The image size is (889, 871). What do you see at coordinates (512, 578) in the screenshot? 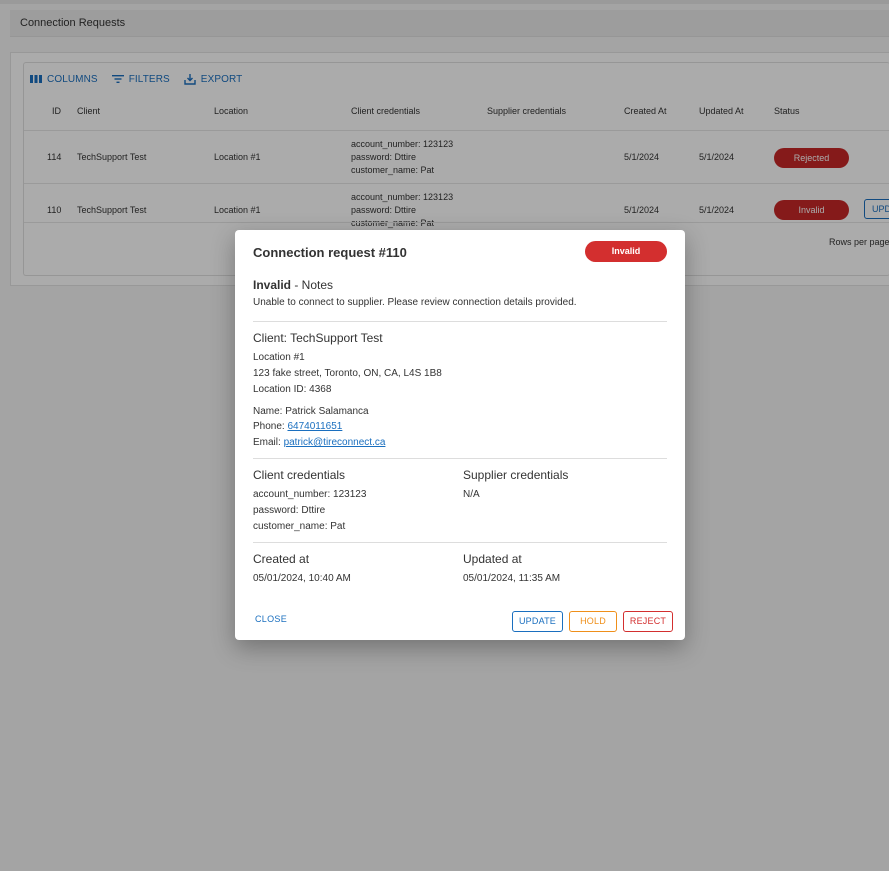
I see `updated-value: 05/01/2024, 11:35 AM` at bounding box center [512, 578].